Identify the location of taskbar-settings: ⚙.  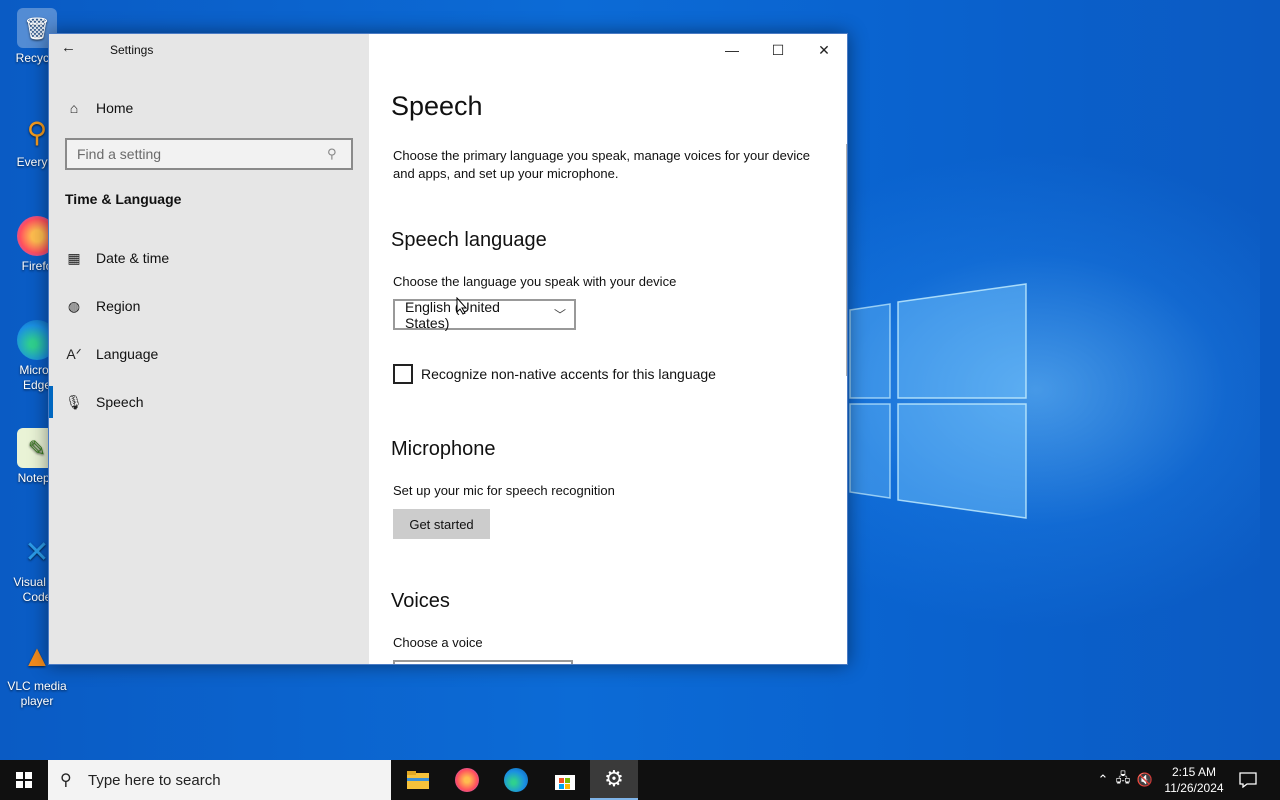
(614, 780).